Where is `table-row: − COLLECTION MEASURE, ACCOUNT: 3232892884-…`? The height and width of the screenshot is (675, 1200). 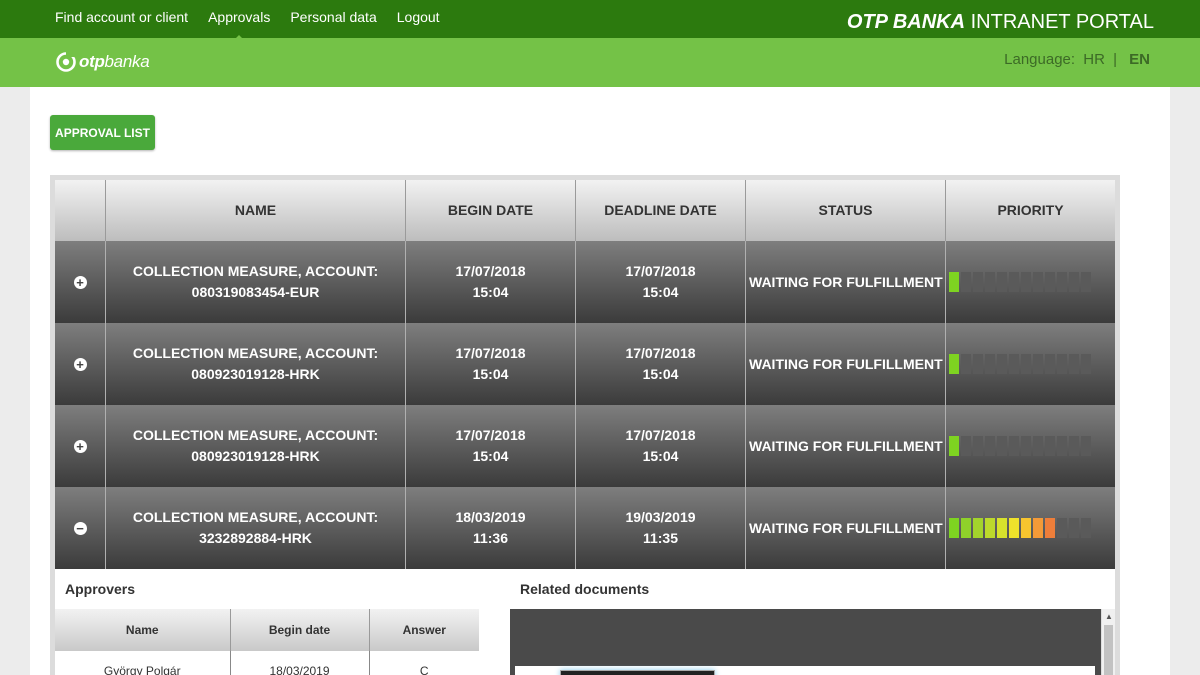 table-row: − COLLECTION MEASURE, ACCOUNT: 3232892884-… is located at coordinates (585, 528).